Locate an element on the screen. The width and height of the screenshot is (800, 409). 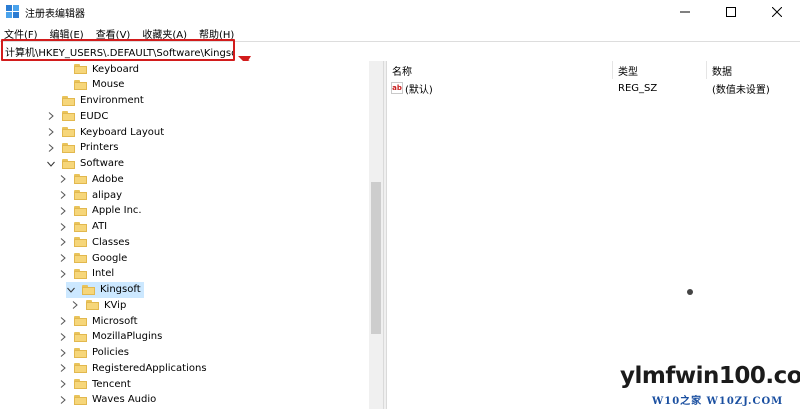
tree-item: Keyboard is located at coordinates (98, 69).